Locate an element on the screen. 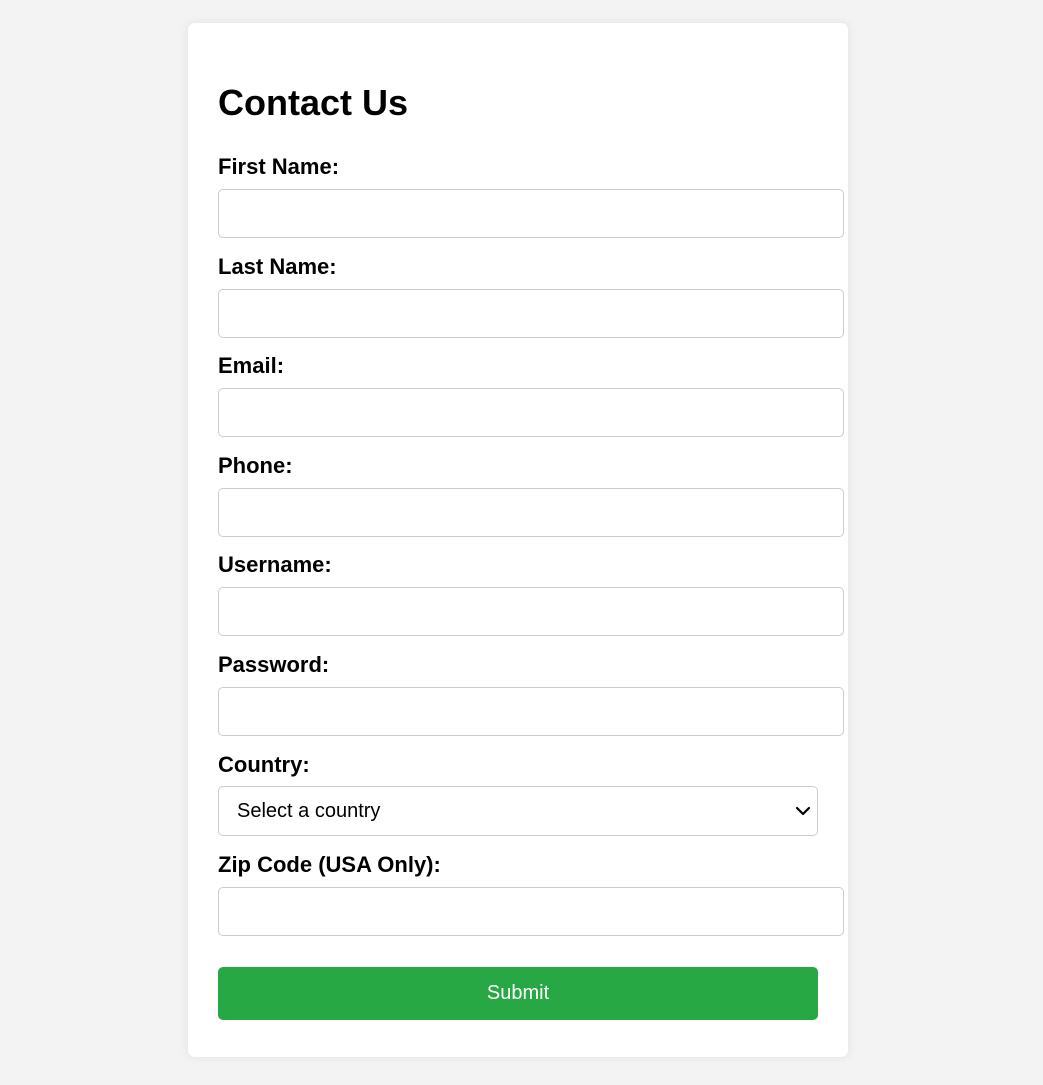 The height and width of the screenshot is (1085, 1043). first-name-input is located at coordinates (531, 213).